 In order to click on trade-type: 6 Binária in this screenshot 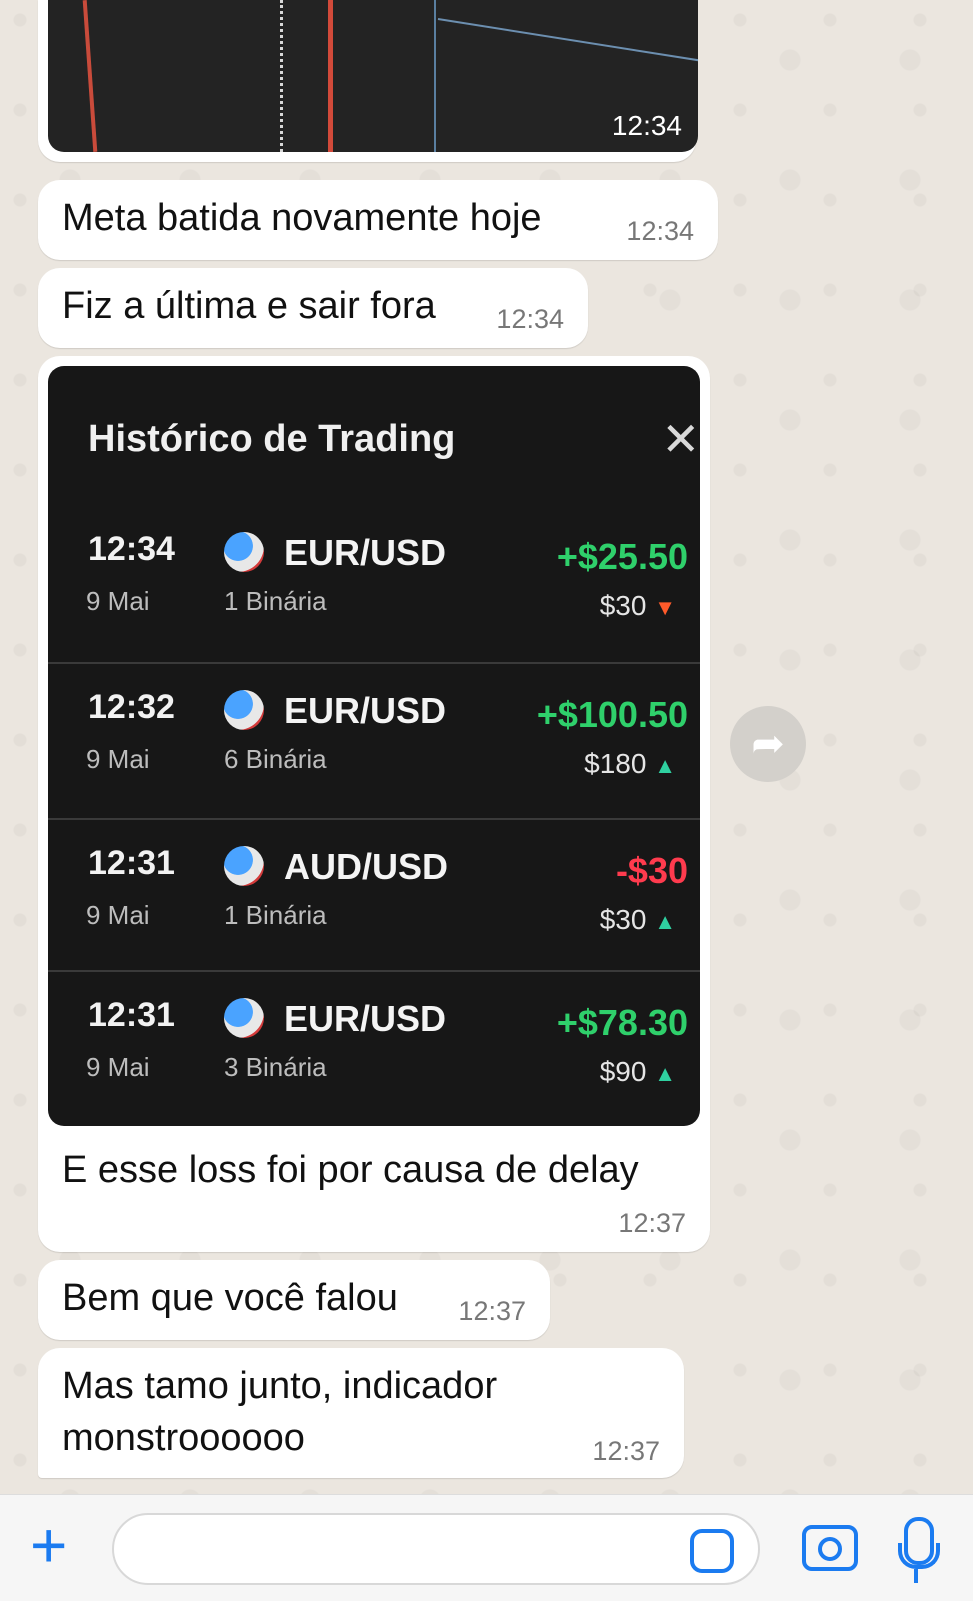, I will do `click(275, 759)`.